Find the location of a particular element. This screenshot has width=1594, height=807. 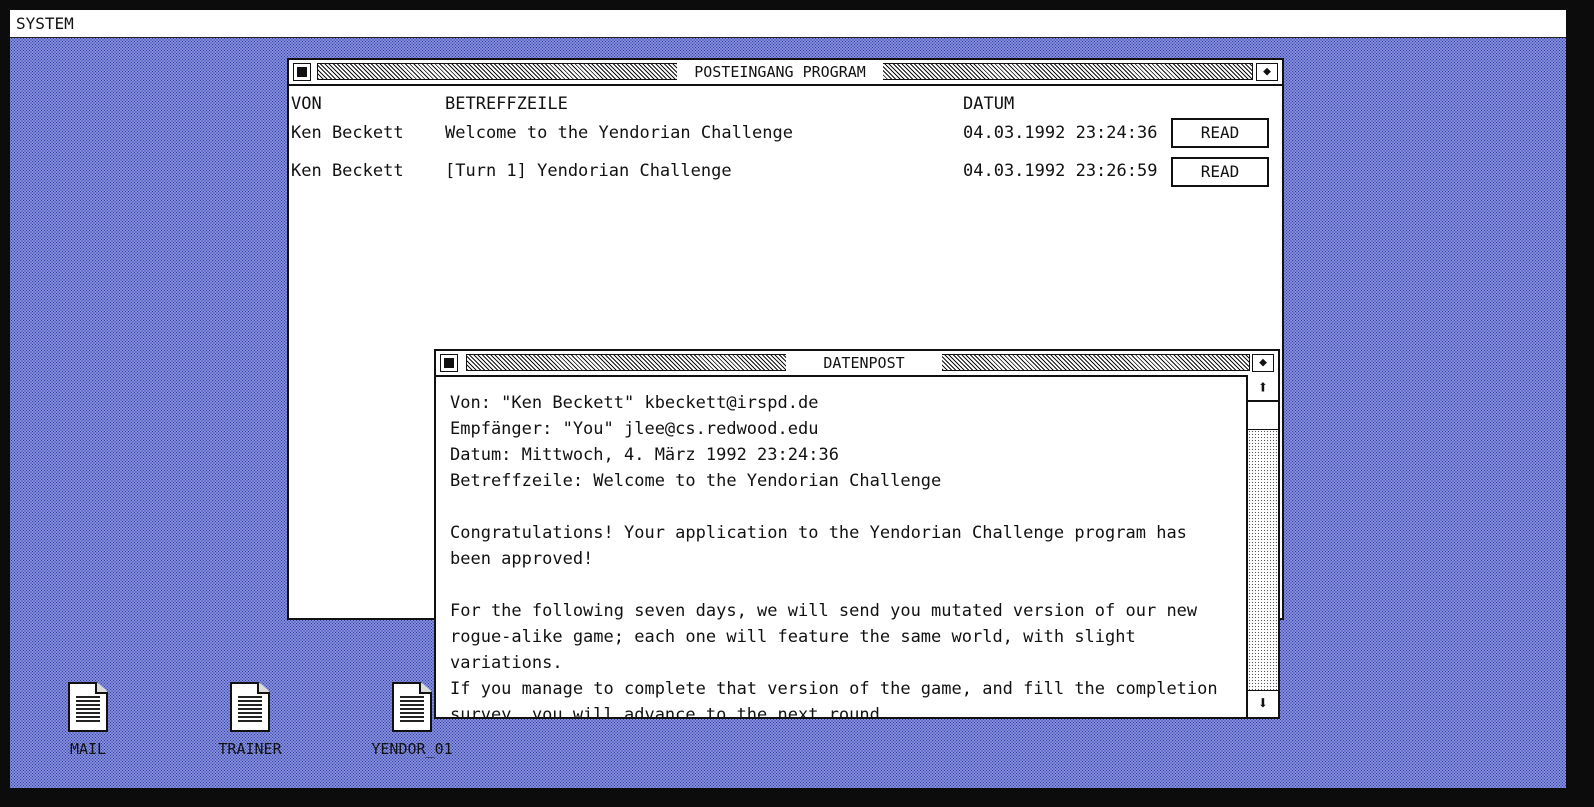

column-header-from: VON is located at coordinates (306, 104).